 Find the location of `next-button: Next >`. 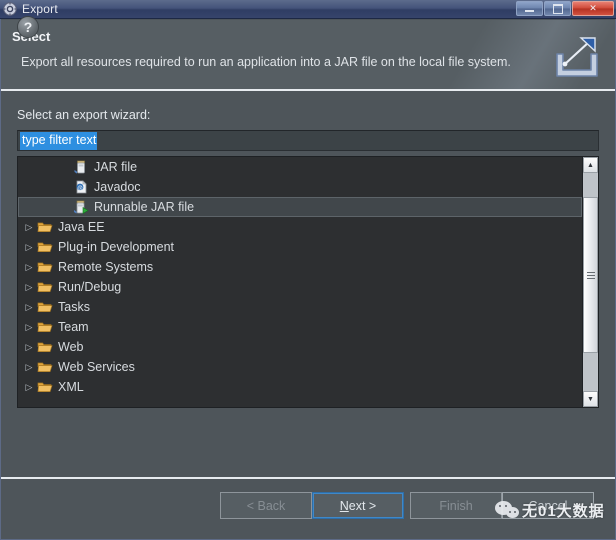

next-button: Next > is located at coordinates (358, 505).